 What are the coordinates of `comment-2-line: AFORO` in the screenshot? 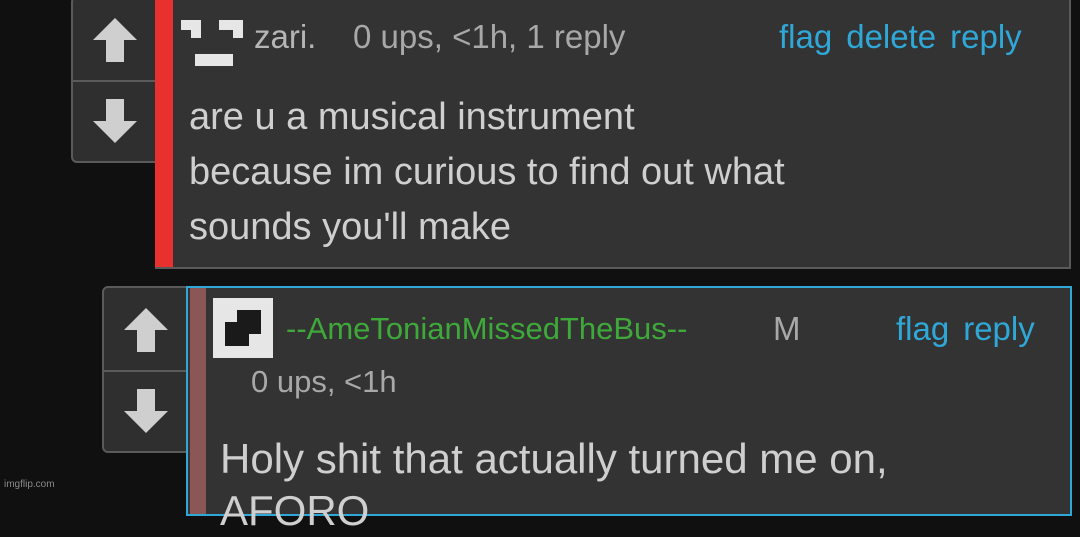 It's located at (295, 510).